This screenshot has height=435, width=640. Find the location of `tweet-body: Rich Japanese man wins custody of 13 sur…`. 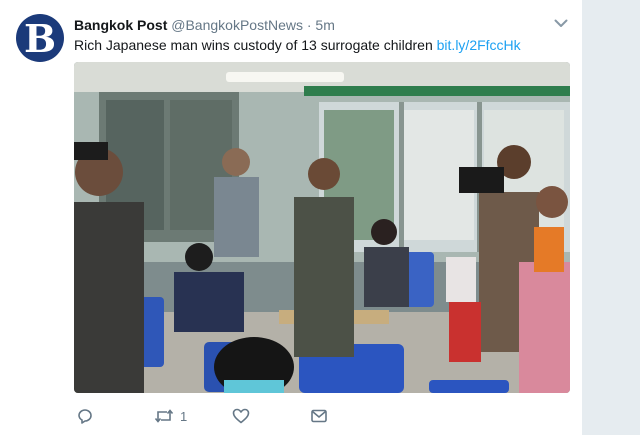

tweet-body: Rich Japanese man wins custody of 13 sur… is located at coordinates (253, 45).